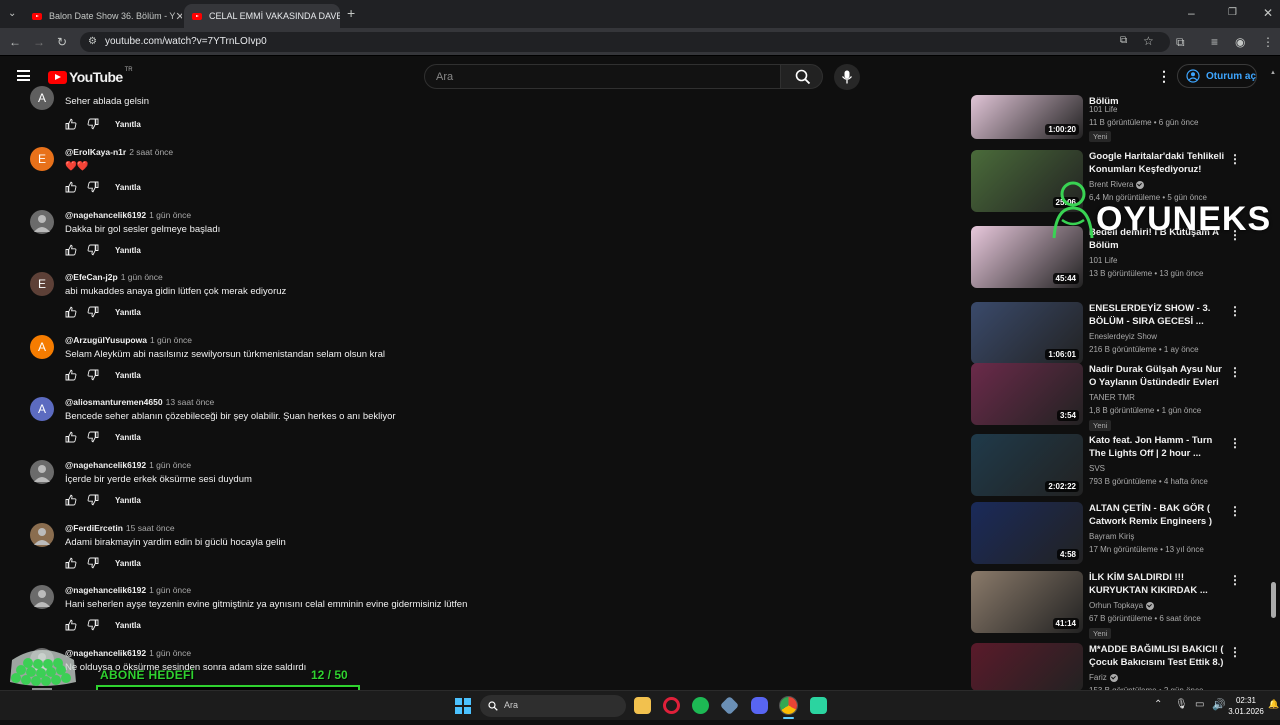 The height and width of the screenshot is (725, 1280). What do you see at coordinates (1027, 117) in the screenshot?
I see `video-thumbnail: 1:00:20` at bounding box center [1027, 117].